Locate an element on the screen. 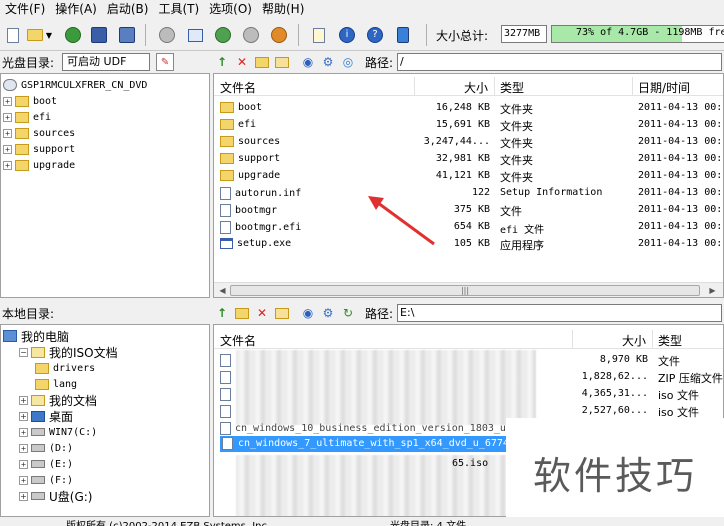 The height and width of the screenshot is (526, 724). local-tree-item: + WIN7(C:) is located at coordinates (58, 432).